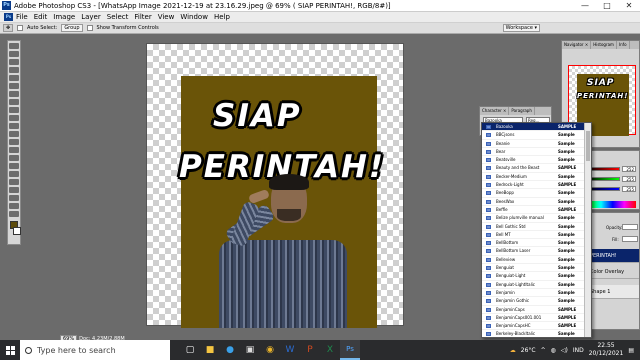 The height and width of the screenshot is (360, 640). Describe the element at coordinates (14, 182) in the screenshot. I see `shape-tool-icon` at that location.